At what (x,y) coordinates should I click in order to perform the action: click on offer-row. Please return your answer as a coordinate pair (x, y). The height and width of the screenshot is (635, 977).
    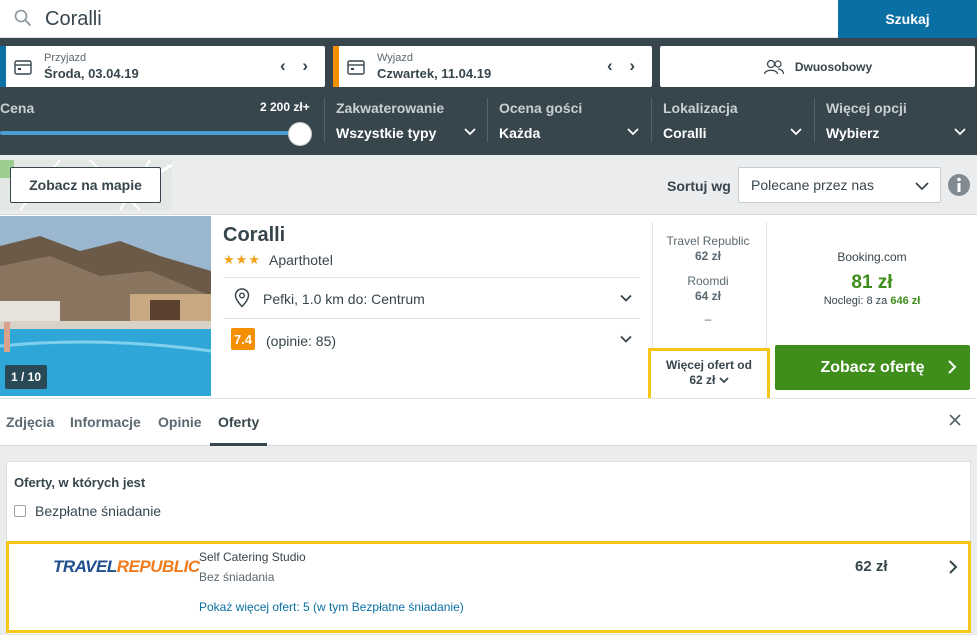
    Looking at the image, I should click on (488, 587).